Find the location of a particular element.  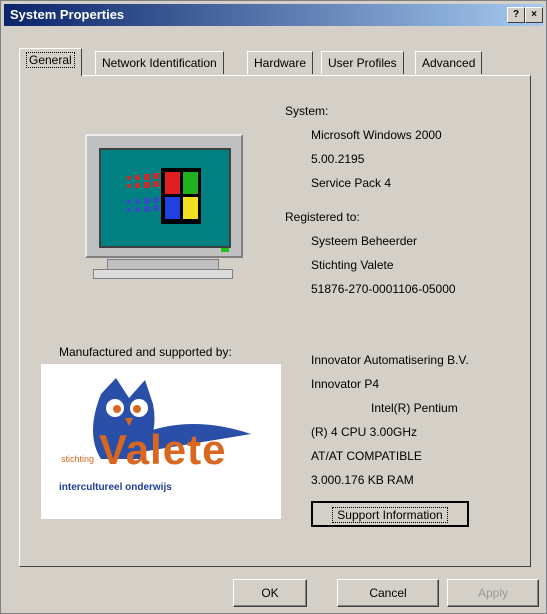

os-version: 5.00.2195 is located at coordinates (338, 159).